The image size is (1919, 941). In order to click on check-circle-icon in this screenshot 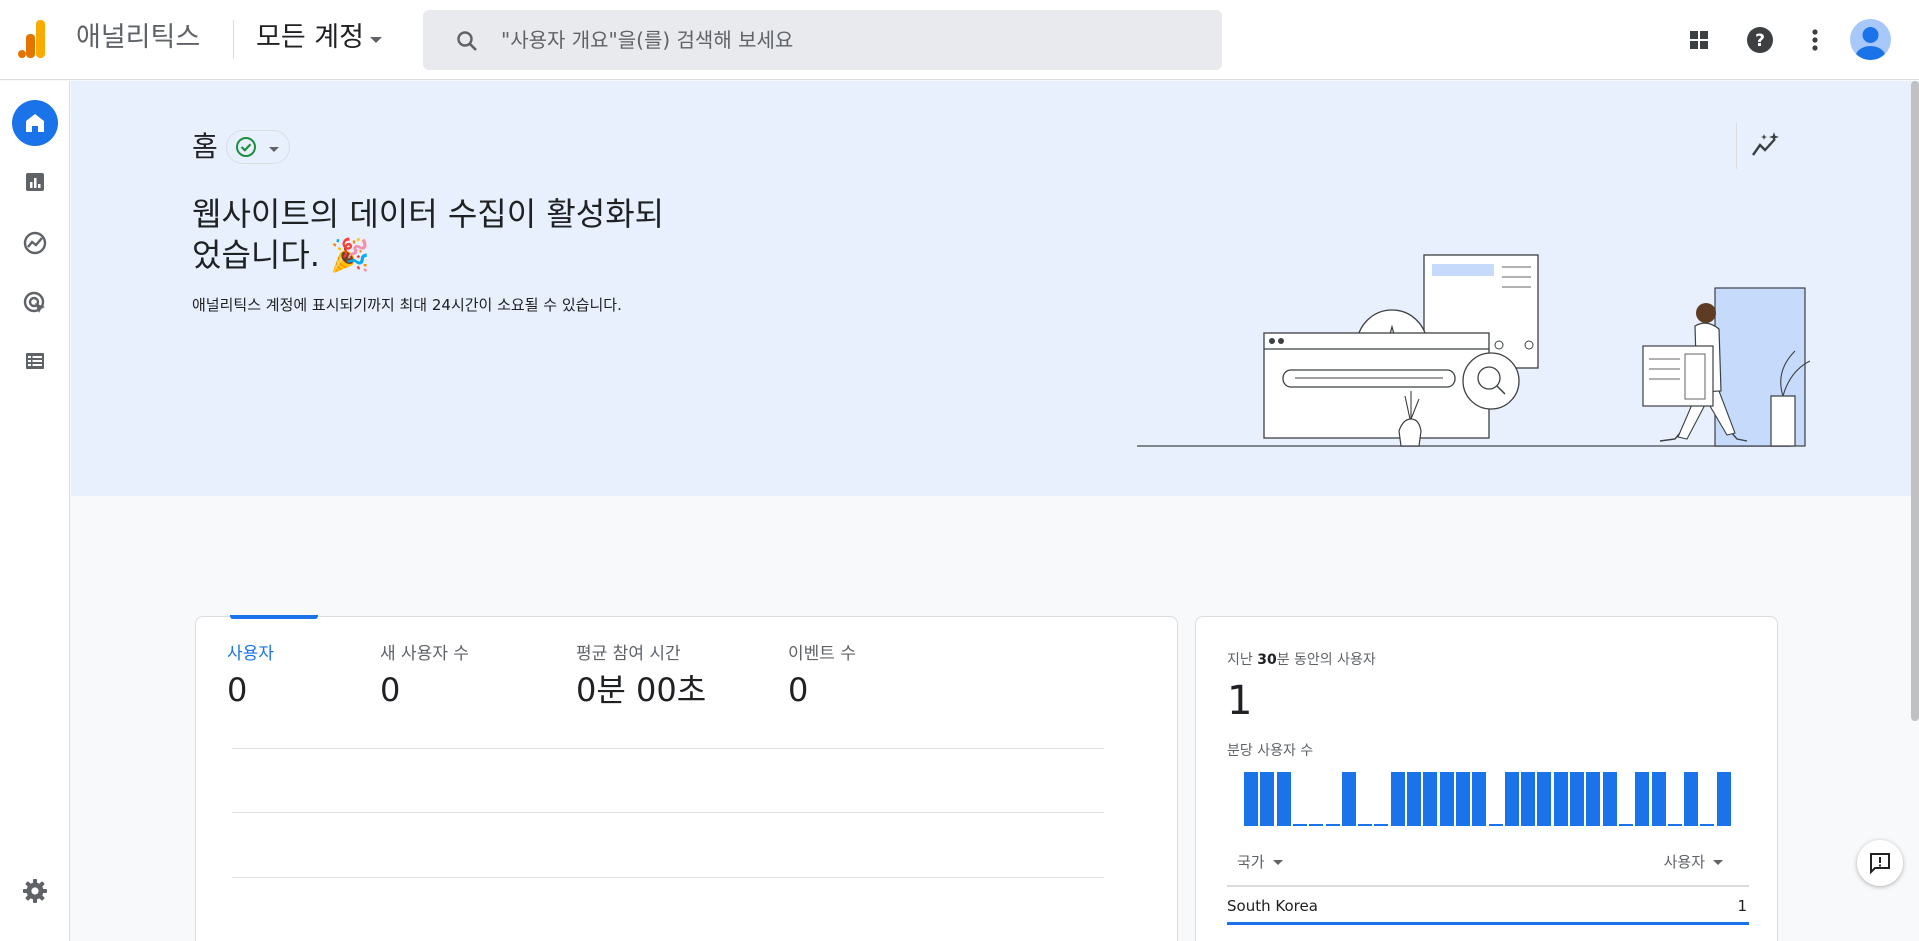, I will do `click(245, 147)`.